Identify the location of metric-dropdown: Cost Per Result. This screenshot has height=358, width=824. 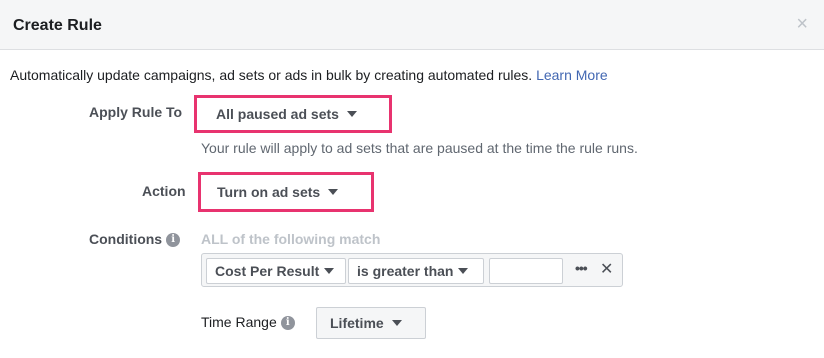
(276, 271).